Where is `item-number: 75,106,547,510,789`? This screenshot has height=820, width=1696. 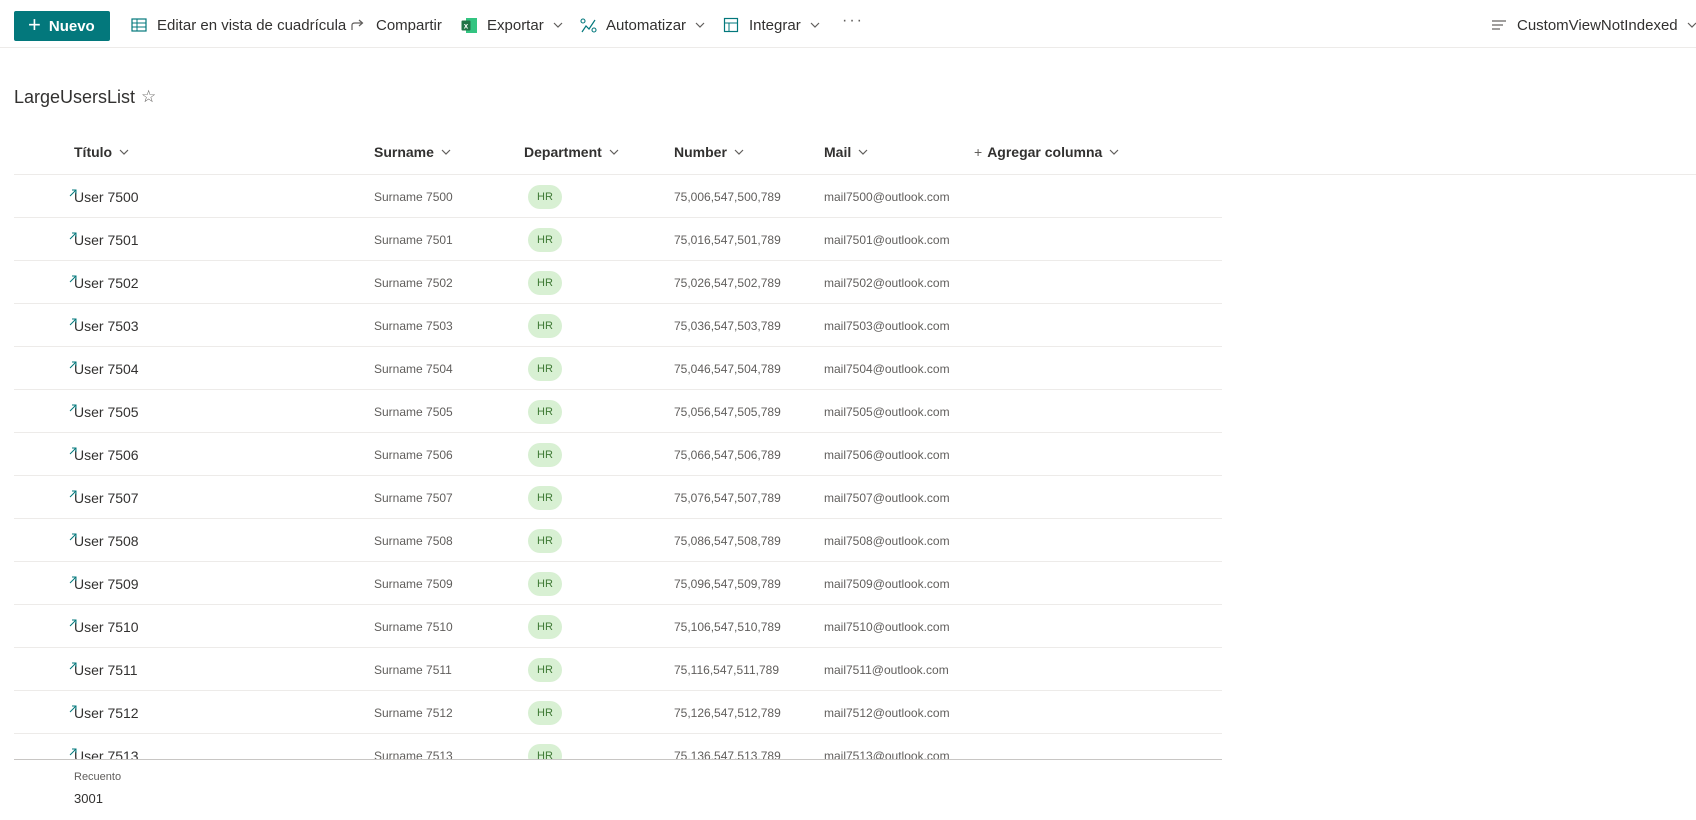
item-number: 75,106,547,510,789 is located at coordinates (727, 626).